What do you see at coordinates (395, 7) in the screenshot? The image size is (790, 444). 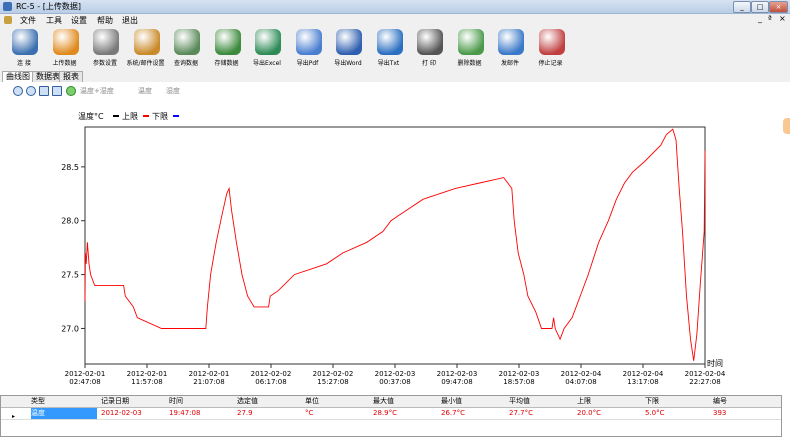 I see `title-bar: RC-5 - [上传数据] _ □ ×` at bounding box center [395, 7].